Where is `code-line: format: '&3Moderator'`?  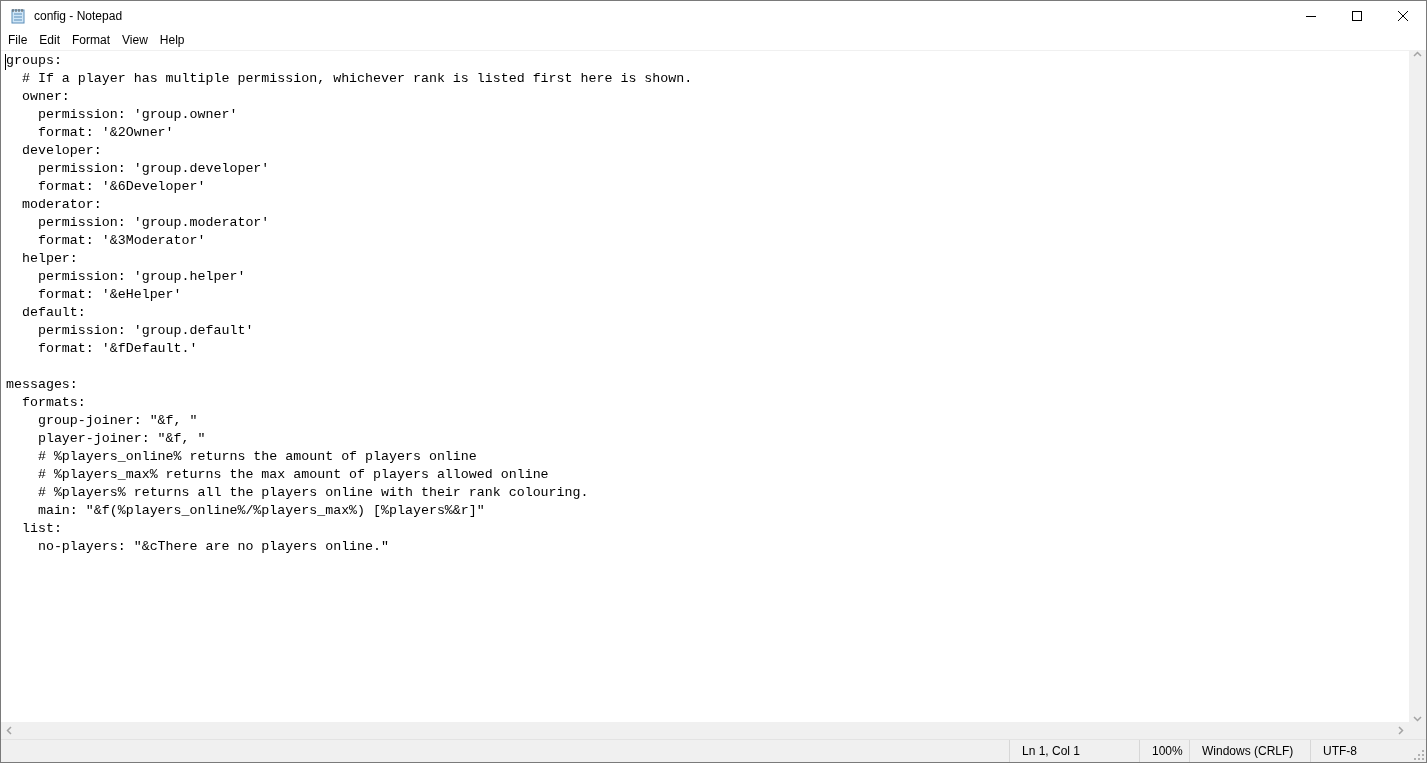 code-line: format: '&3Moderator' is located at coordinates (121, 241).